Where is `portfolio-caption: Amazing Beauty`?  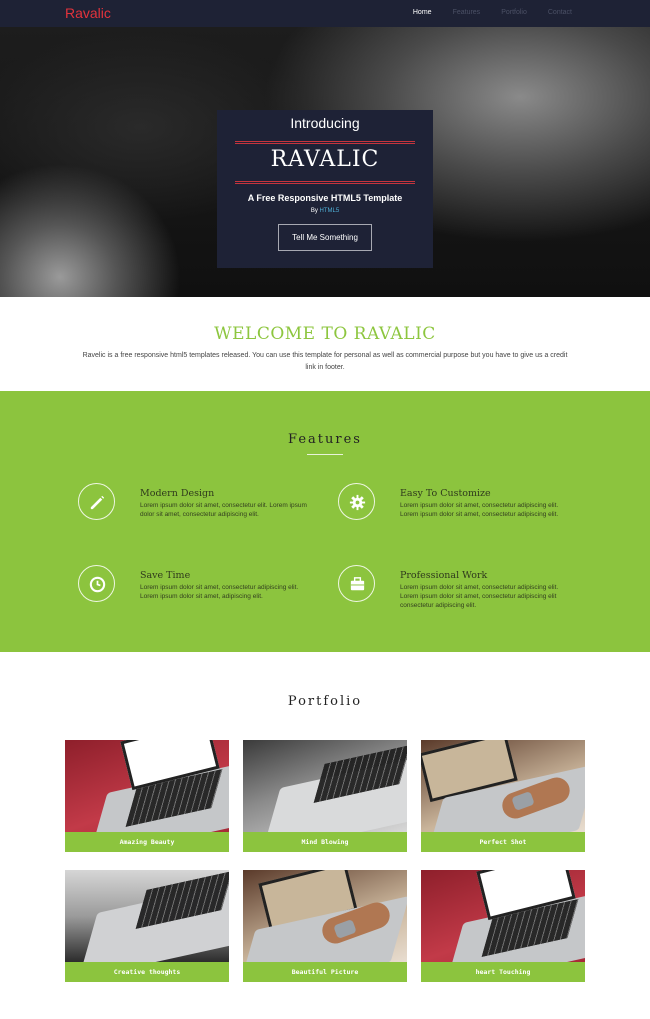 portfolio-caption: Amazing Beauty is located at coordinates (147, 842).